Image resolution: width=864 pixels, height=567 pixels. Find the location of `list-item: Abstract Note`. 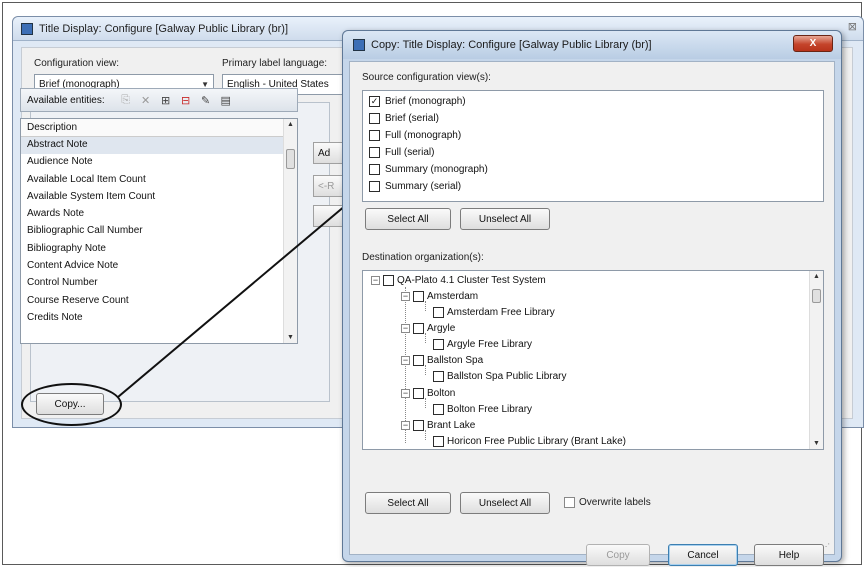

list-item: Abstract Note is located at coordinates (159, 146).